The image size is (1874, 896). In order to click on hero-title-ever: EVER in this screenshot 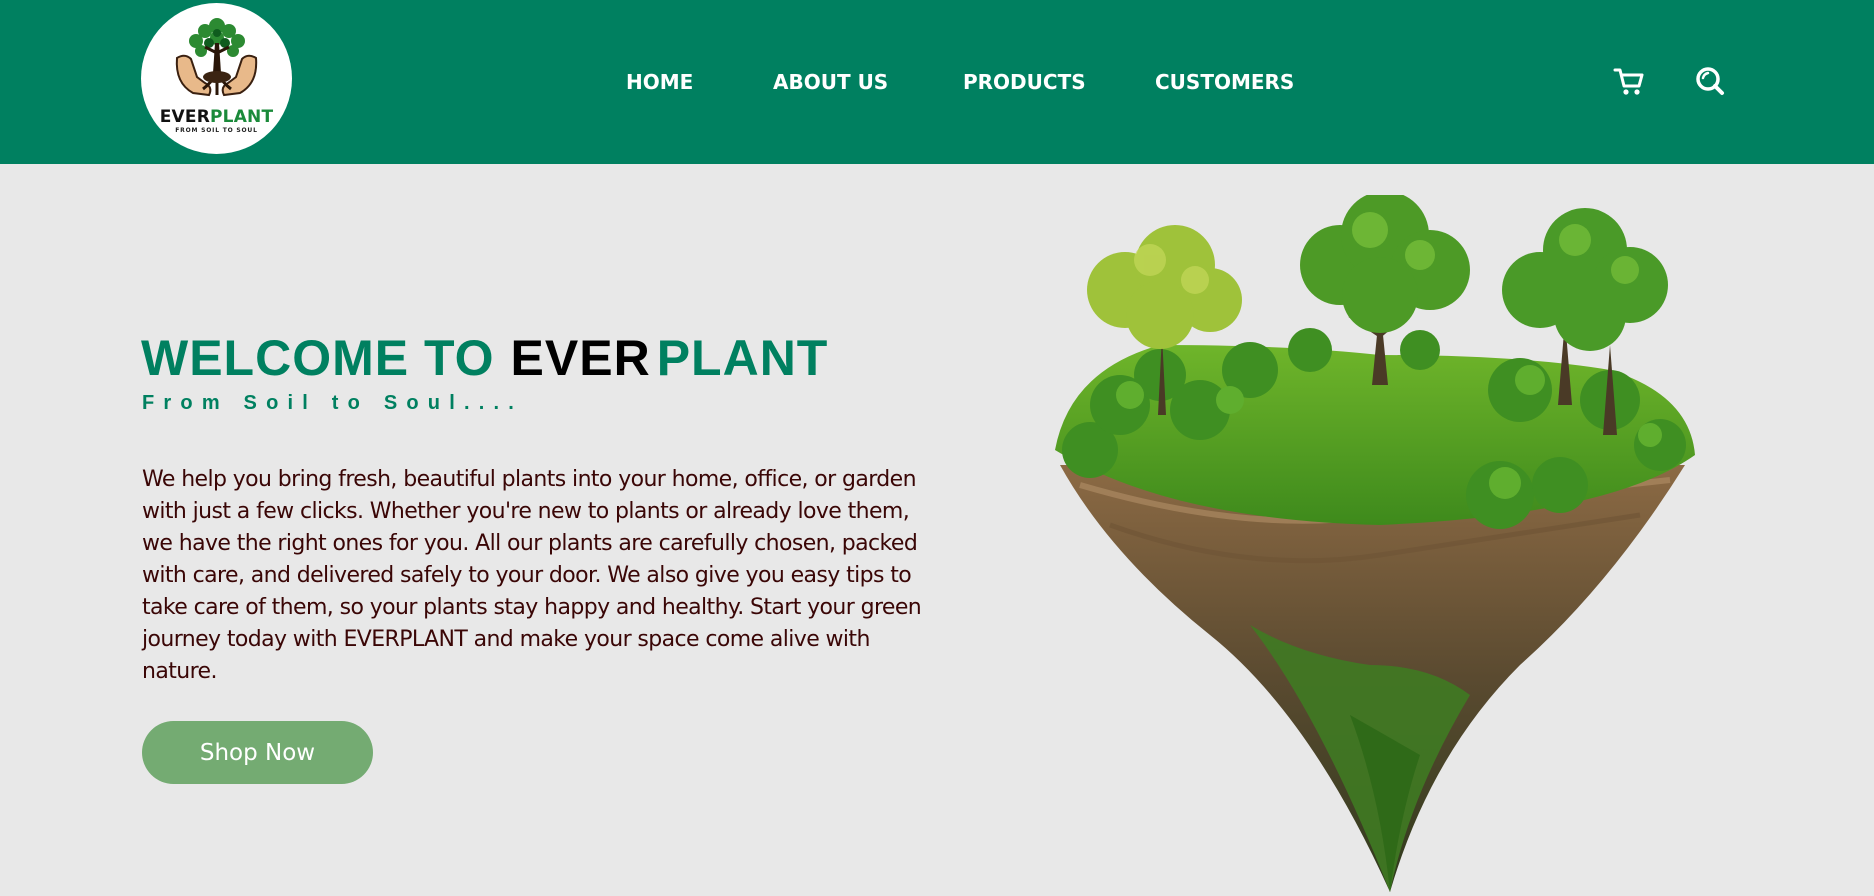, I will do `click(580, 358)`.